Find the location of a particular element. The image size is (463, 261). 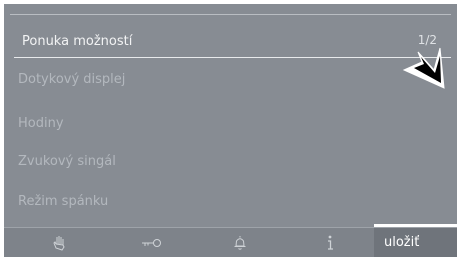

options-menu-header: Ponuka možností 1/2 is located at coordinates (232, 41).